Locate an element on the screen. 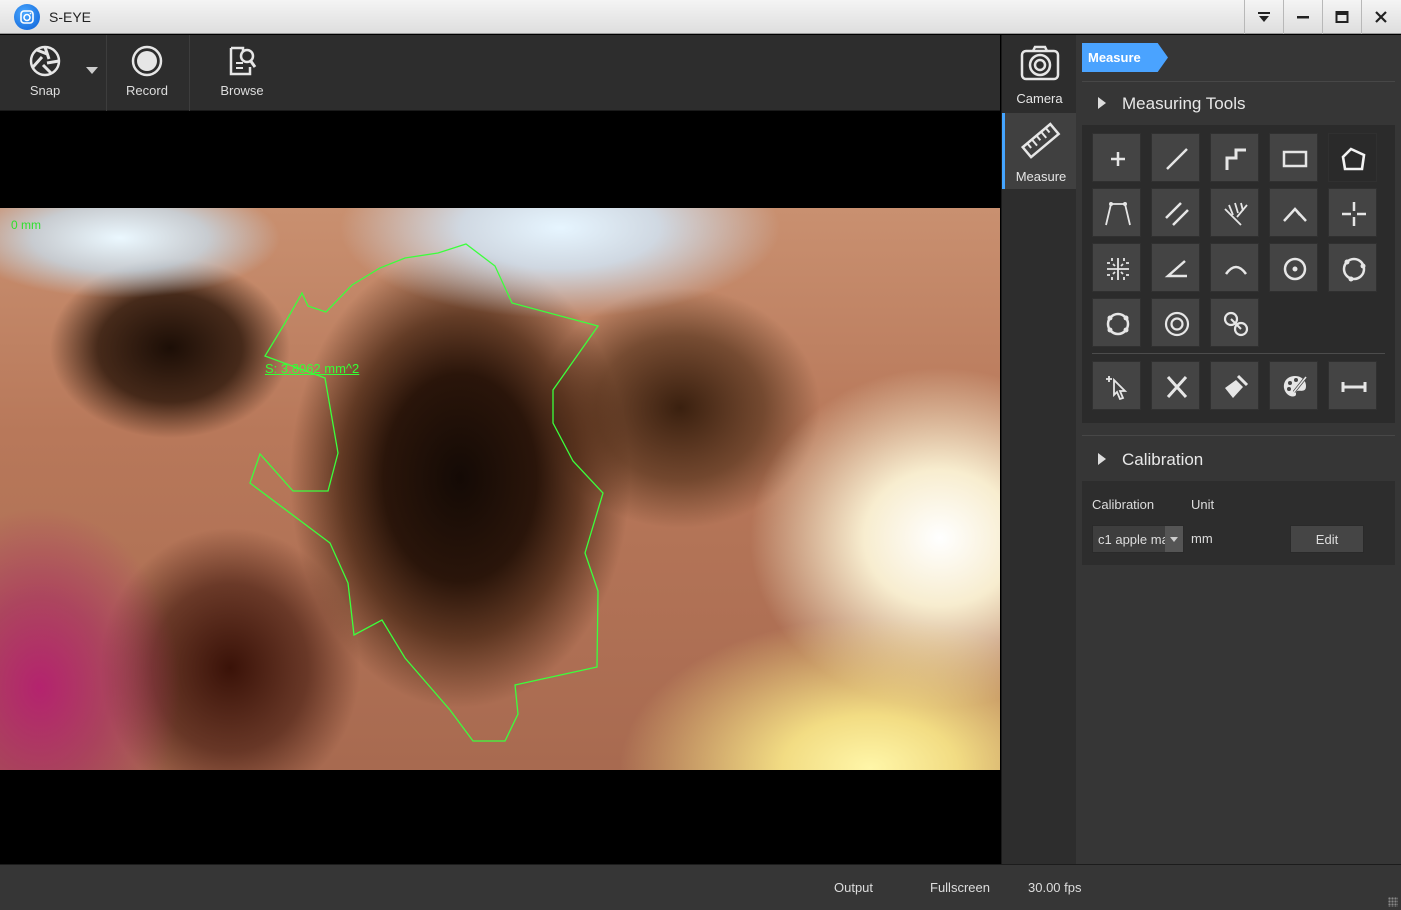 The image size is (1401, 910). angle-icon is located at coordinates (1175, 269).